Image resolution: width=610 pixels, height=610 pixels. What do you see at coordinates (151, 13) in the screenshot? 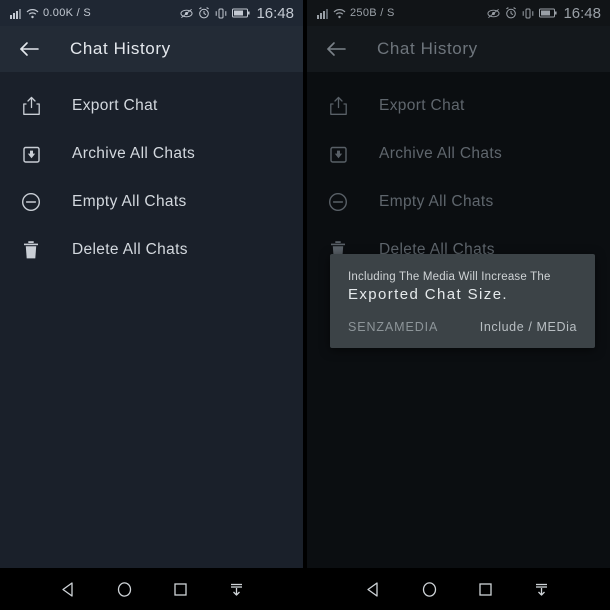
I see `status-bar-left: 0.00K / S 16:48` at bounding box center [151, 13].